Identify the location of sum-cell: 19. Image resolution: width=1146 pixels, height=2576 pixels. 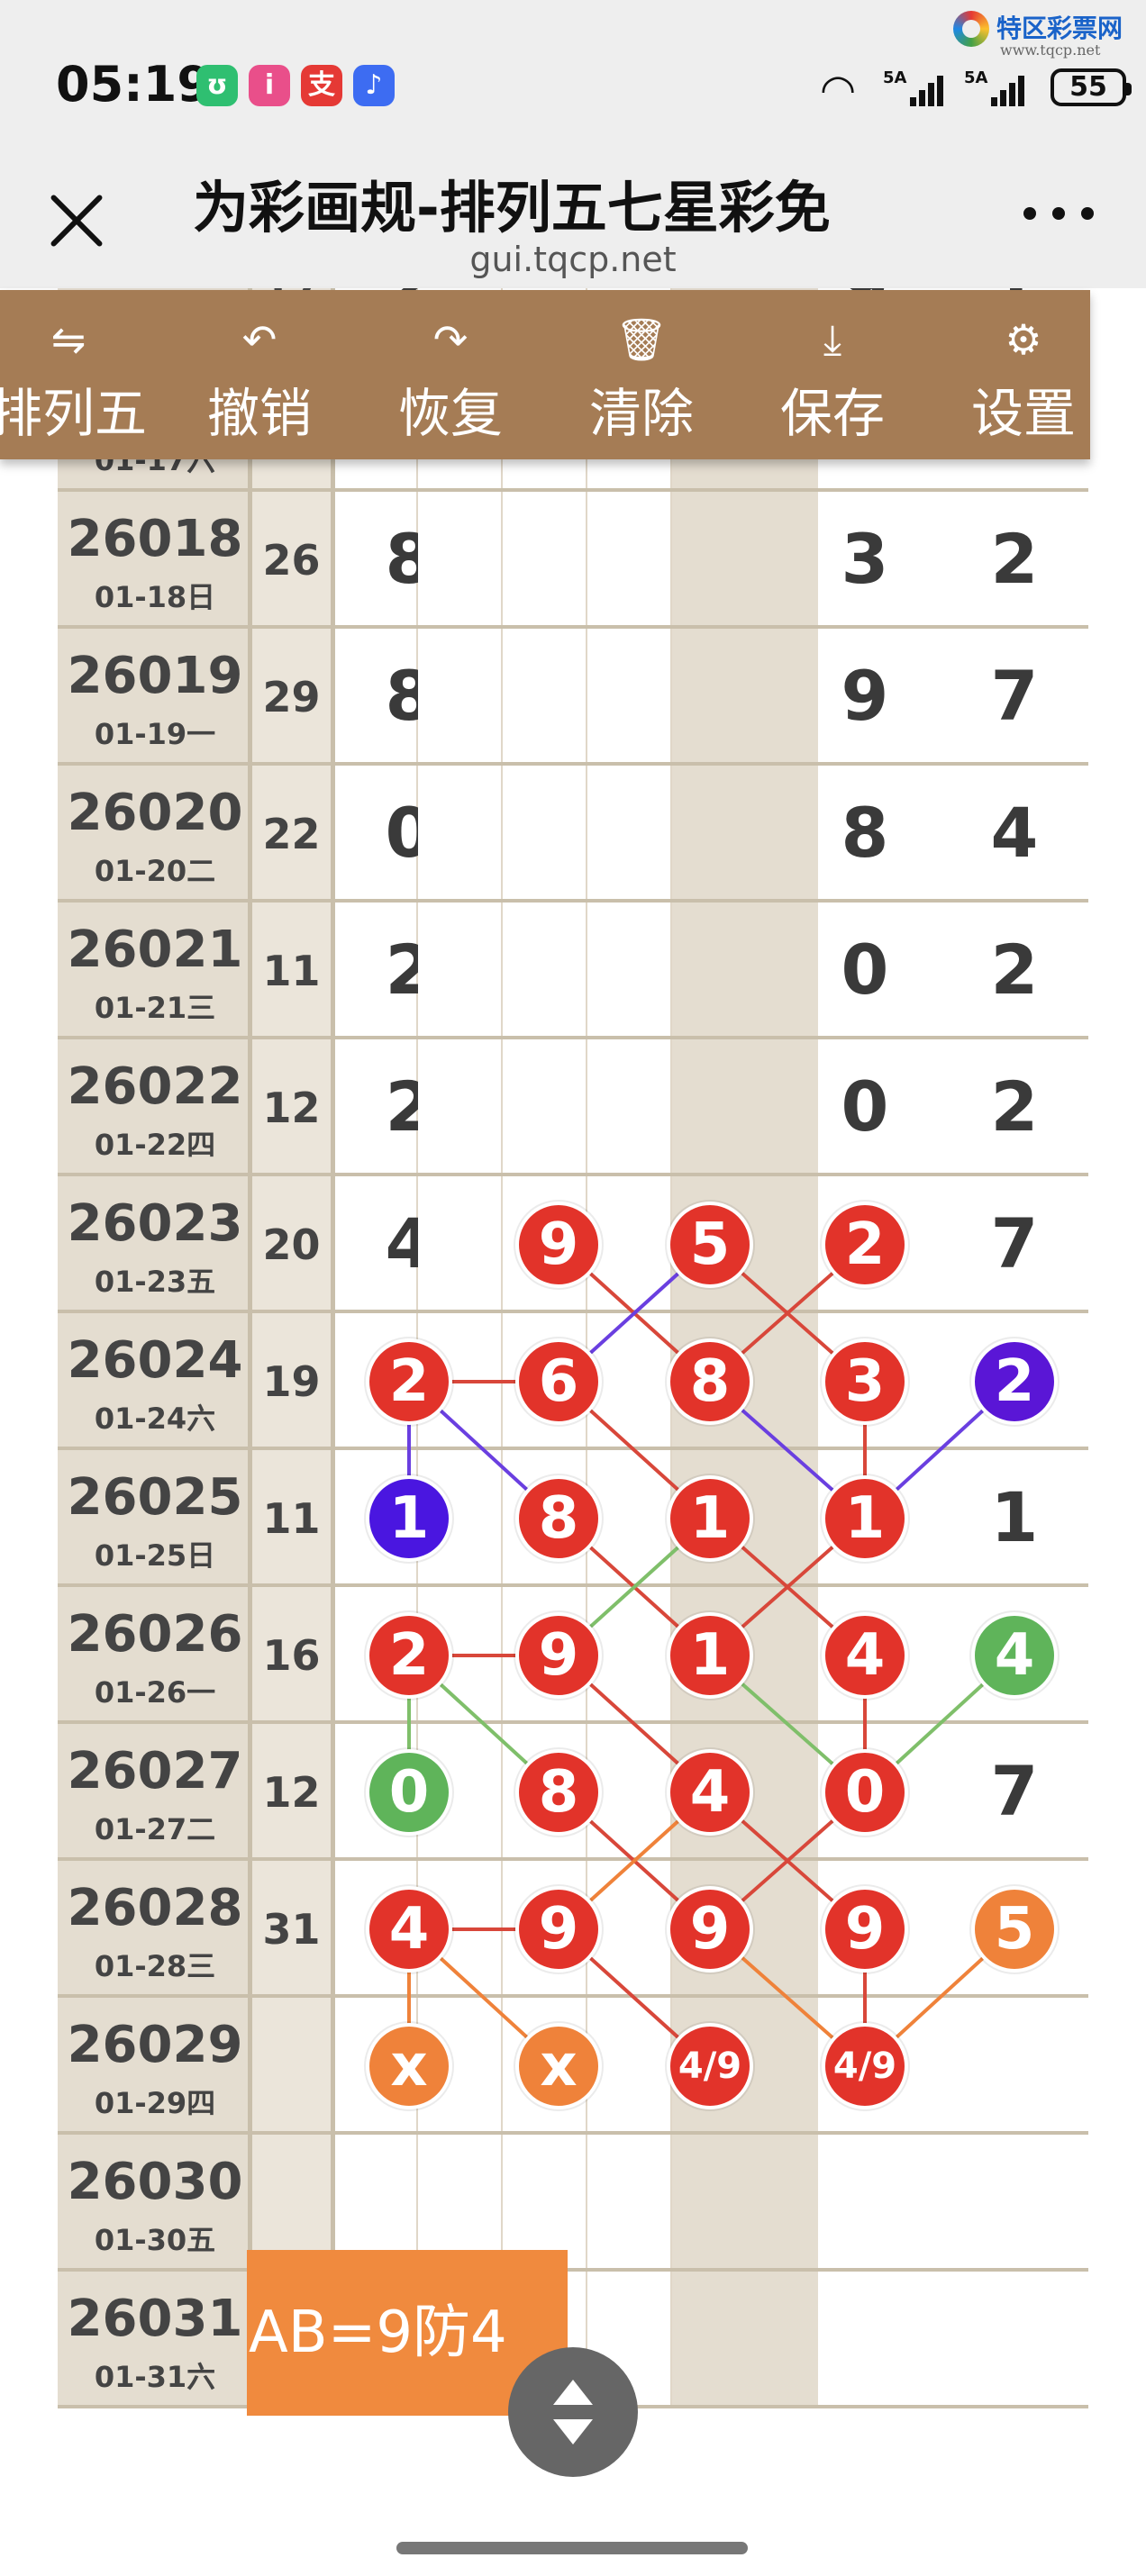
(293, 1381).